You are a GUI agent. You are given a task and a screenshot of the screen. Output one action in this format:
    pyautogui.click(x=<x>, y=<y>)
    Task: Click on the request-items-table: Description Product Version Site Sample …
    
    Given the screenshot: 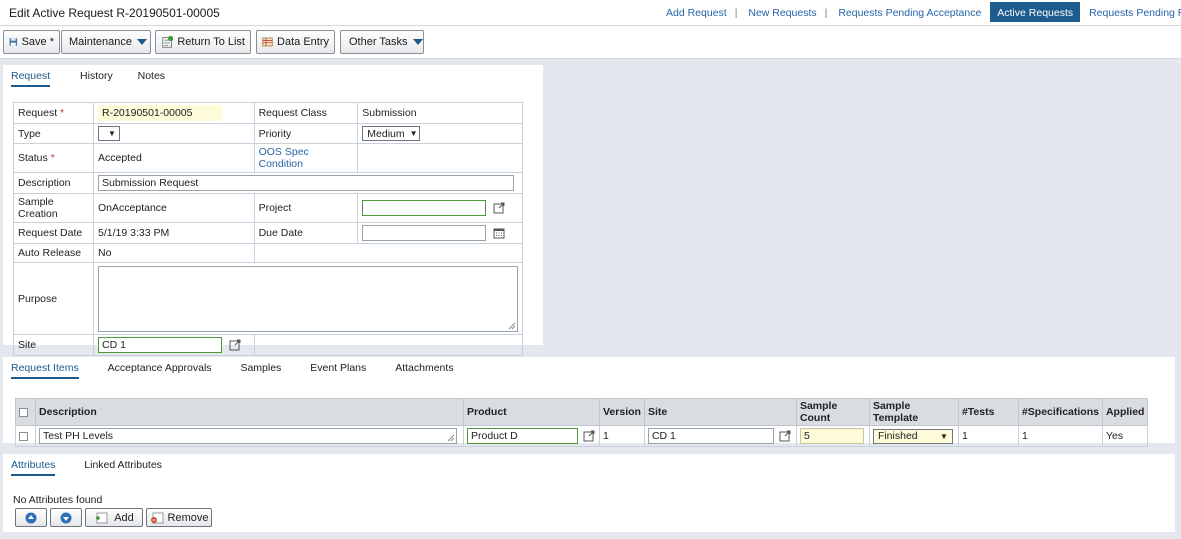 What is the action you would take?
    pyautogui.click(x=582, y=422)
    